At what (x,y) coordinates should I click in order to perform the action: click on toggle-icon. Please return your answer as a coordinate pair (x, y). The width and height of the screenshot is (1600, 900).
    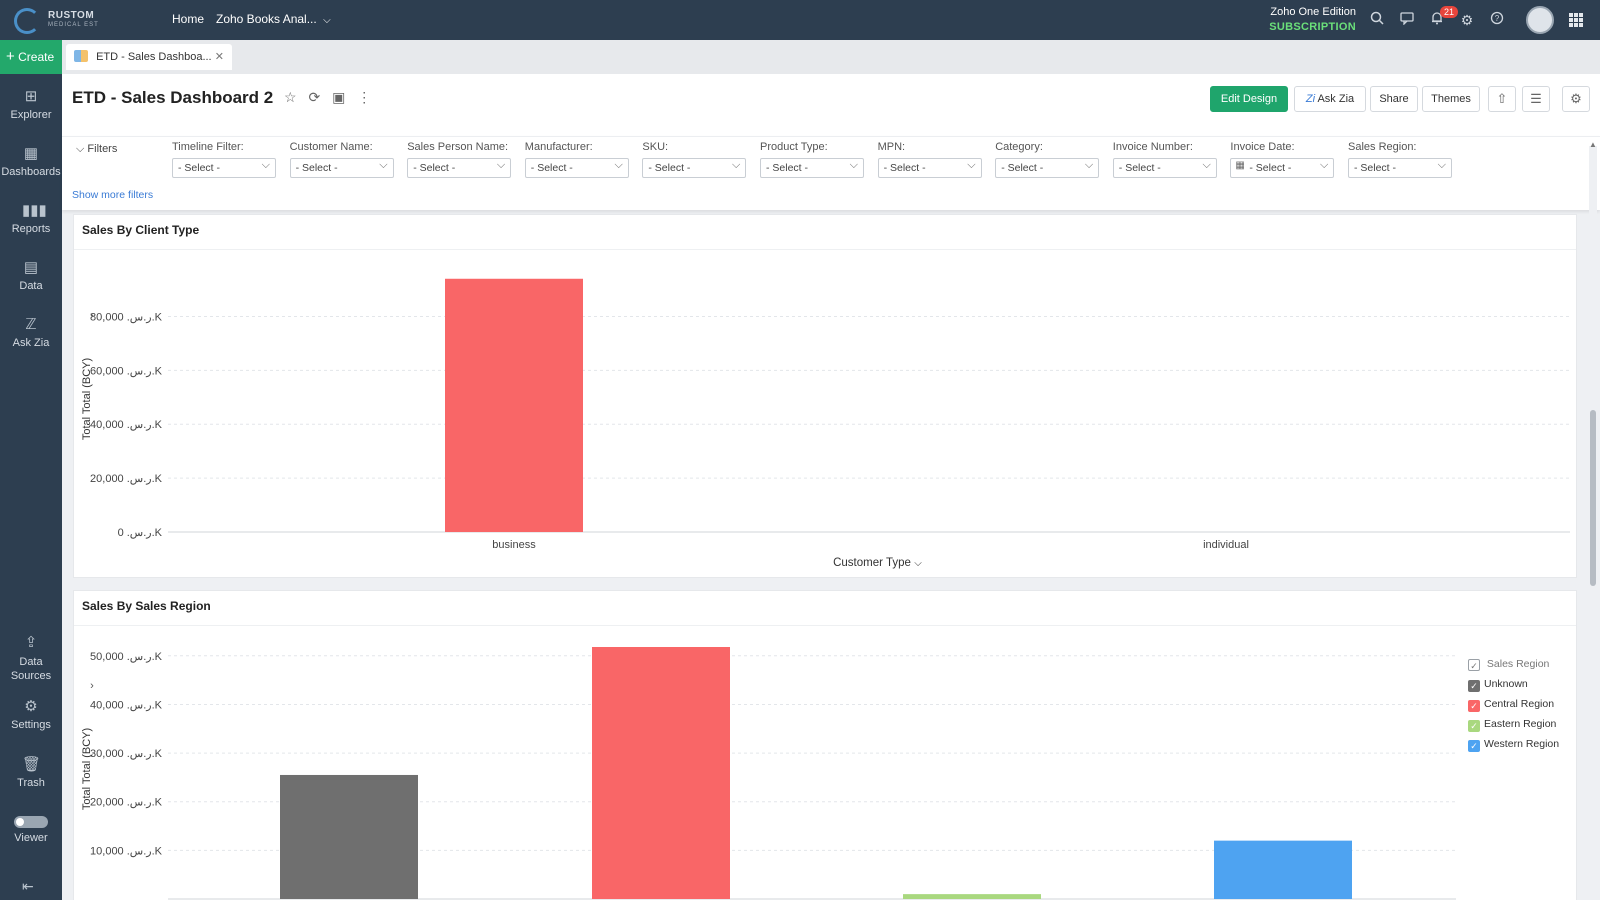
    Looking at the image, I should click on (31, 822).